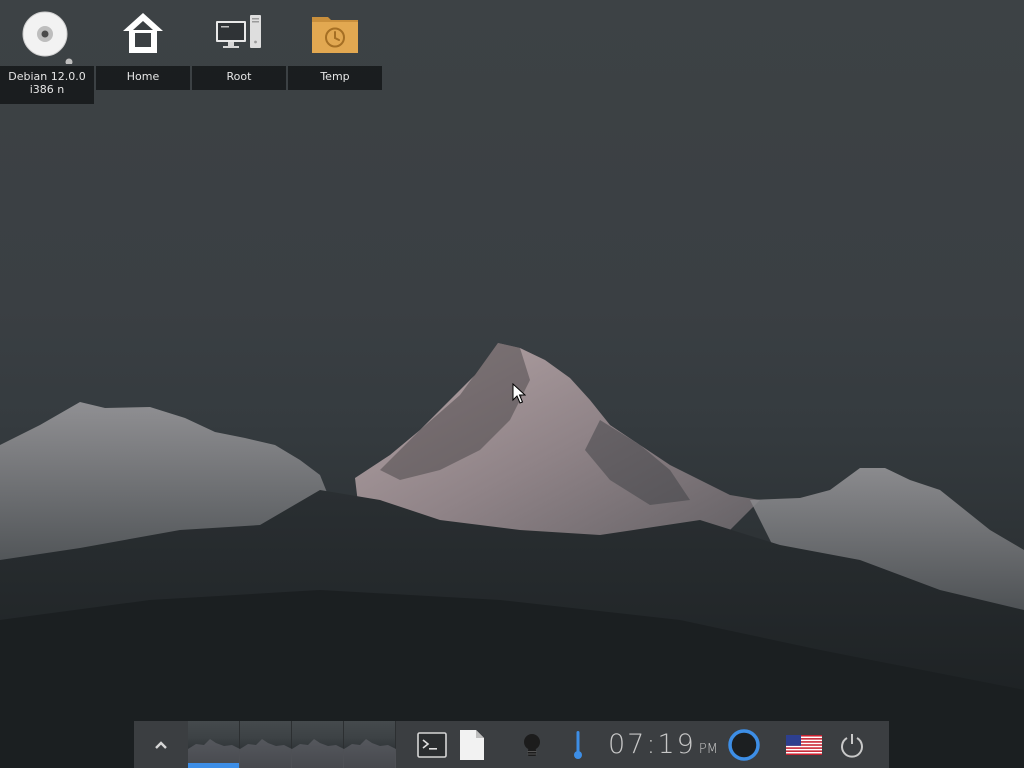 The image size is (1024, 768). Describe the element at coordinates (519, 393) in the screenshot. I see `mouse-cursor-icon` at that location.